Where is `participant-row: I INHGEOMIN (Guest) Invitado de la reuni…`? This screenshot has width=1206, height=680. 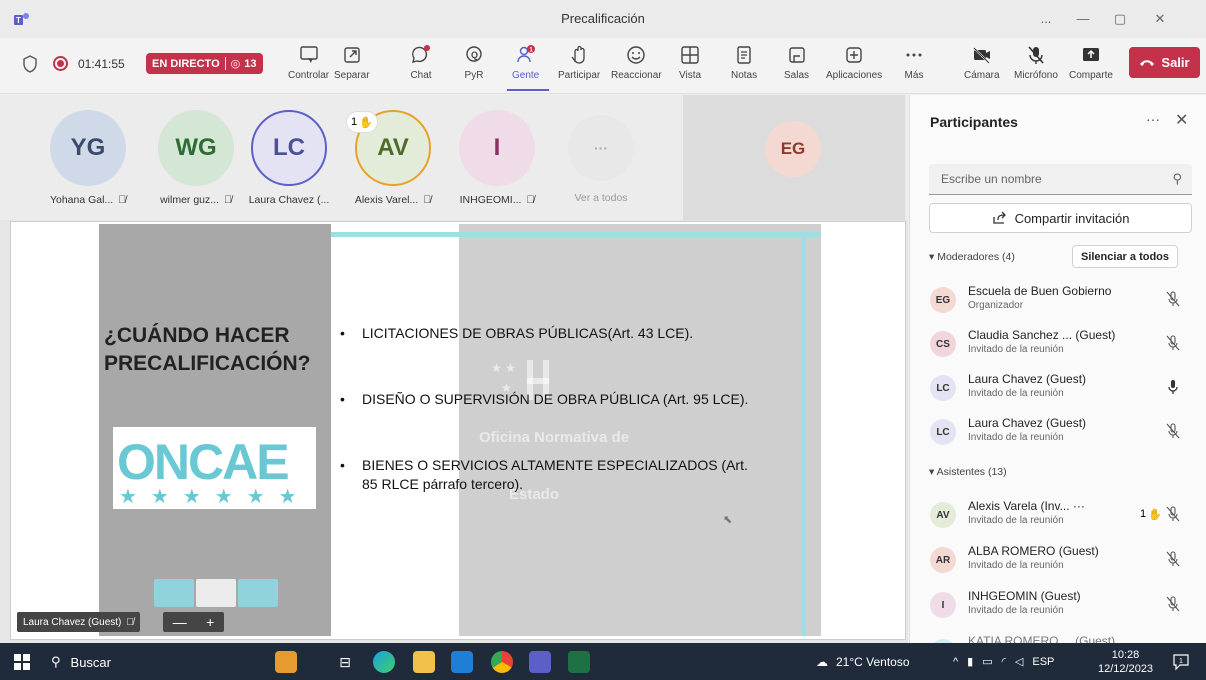
participant-row: I INHGEOMIN (Guest) Invitado de la reuni… is located at coordinates (1061, 606).